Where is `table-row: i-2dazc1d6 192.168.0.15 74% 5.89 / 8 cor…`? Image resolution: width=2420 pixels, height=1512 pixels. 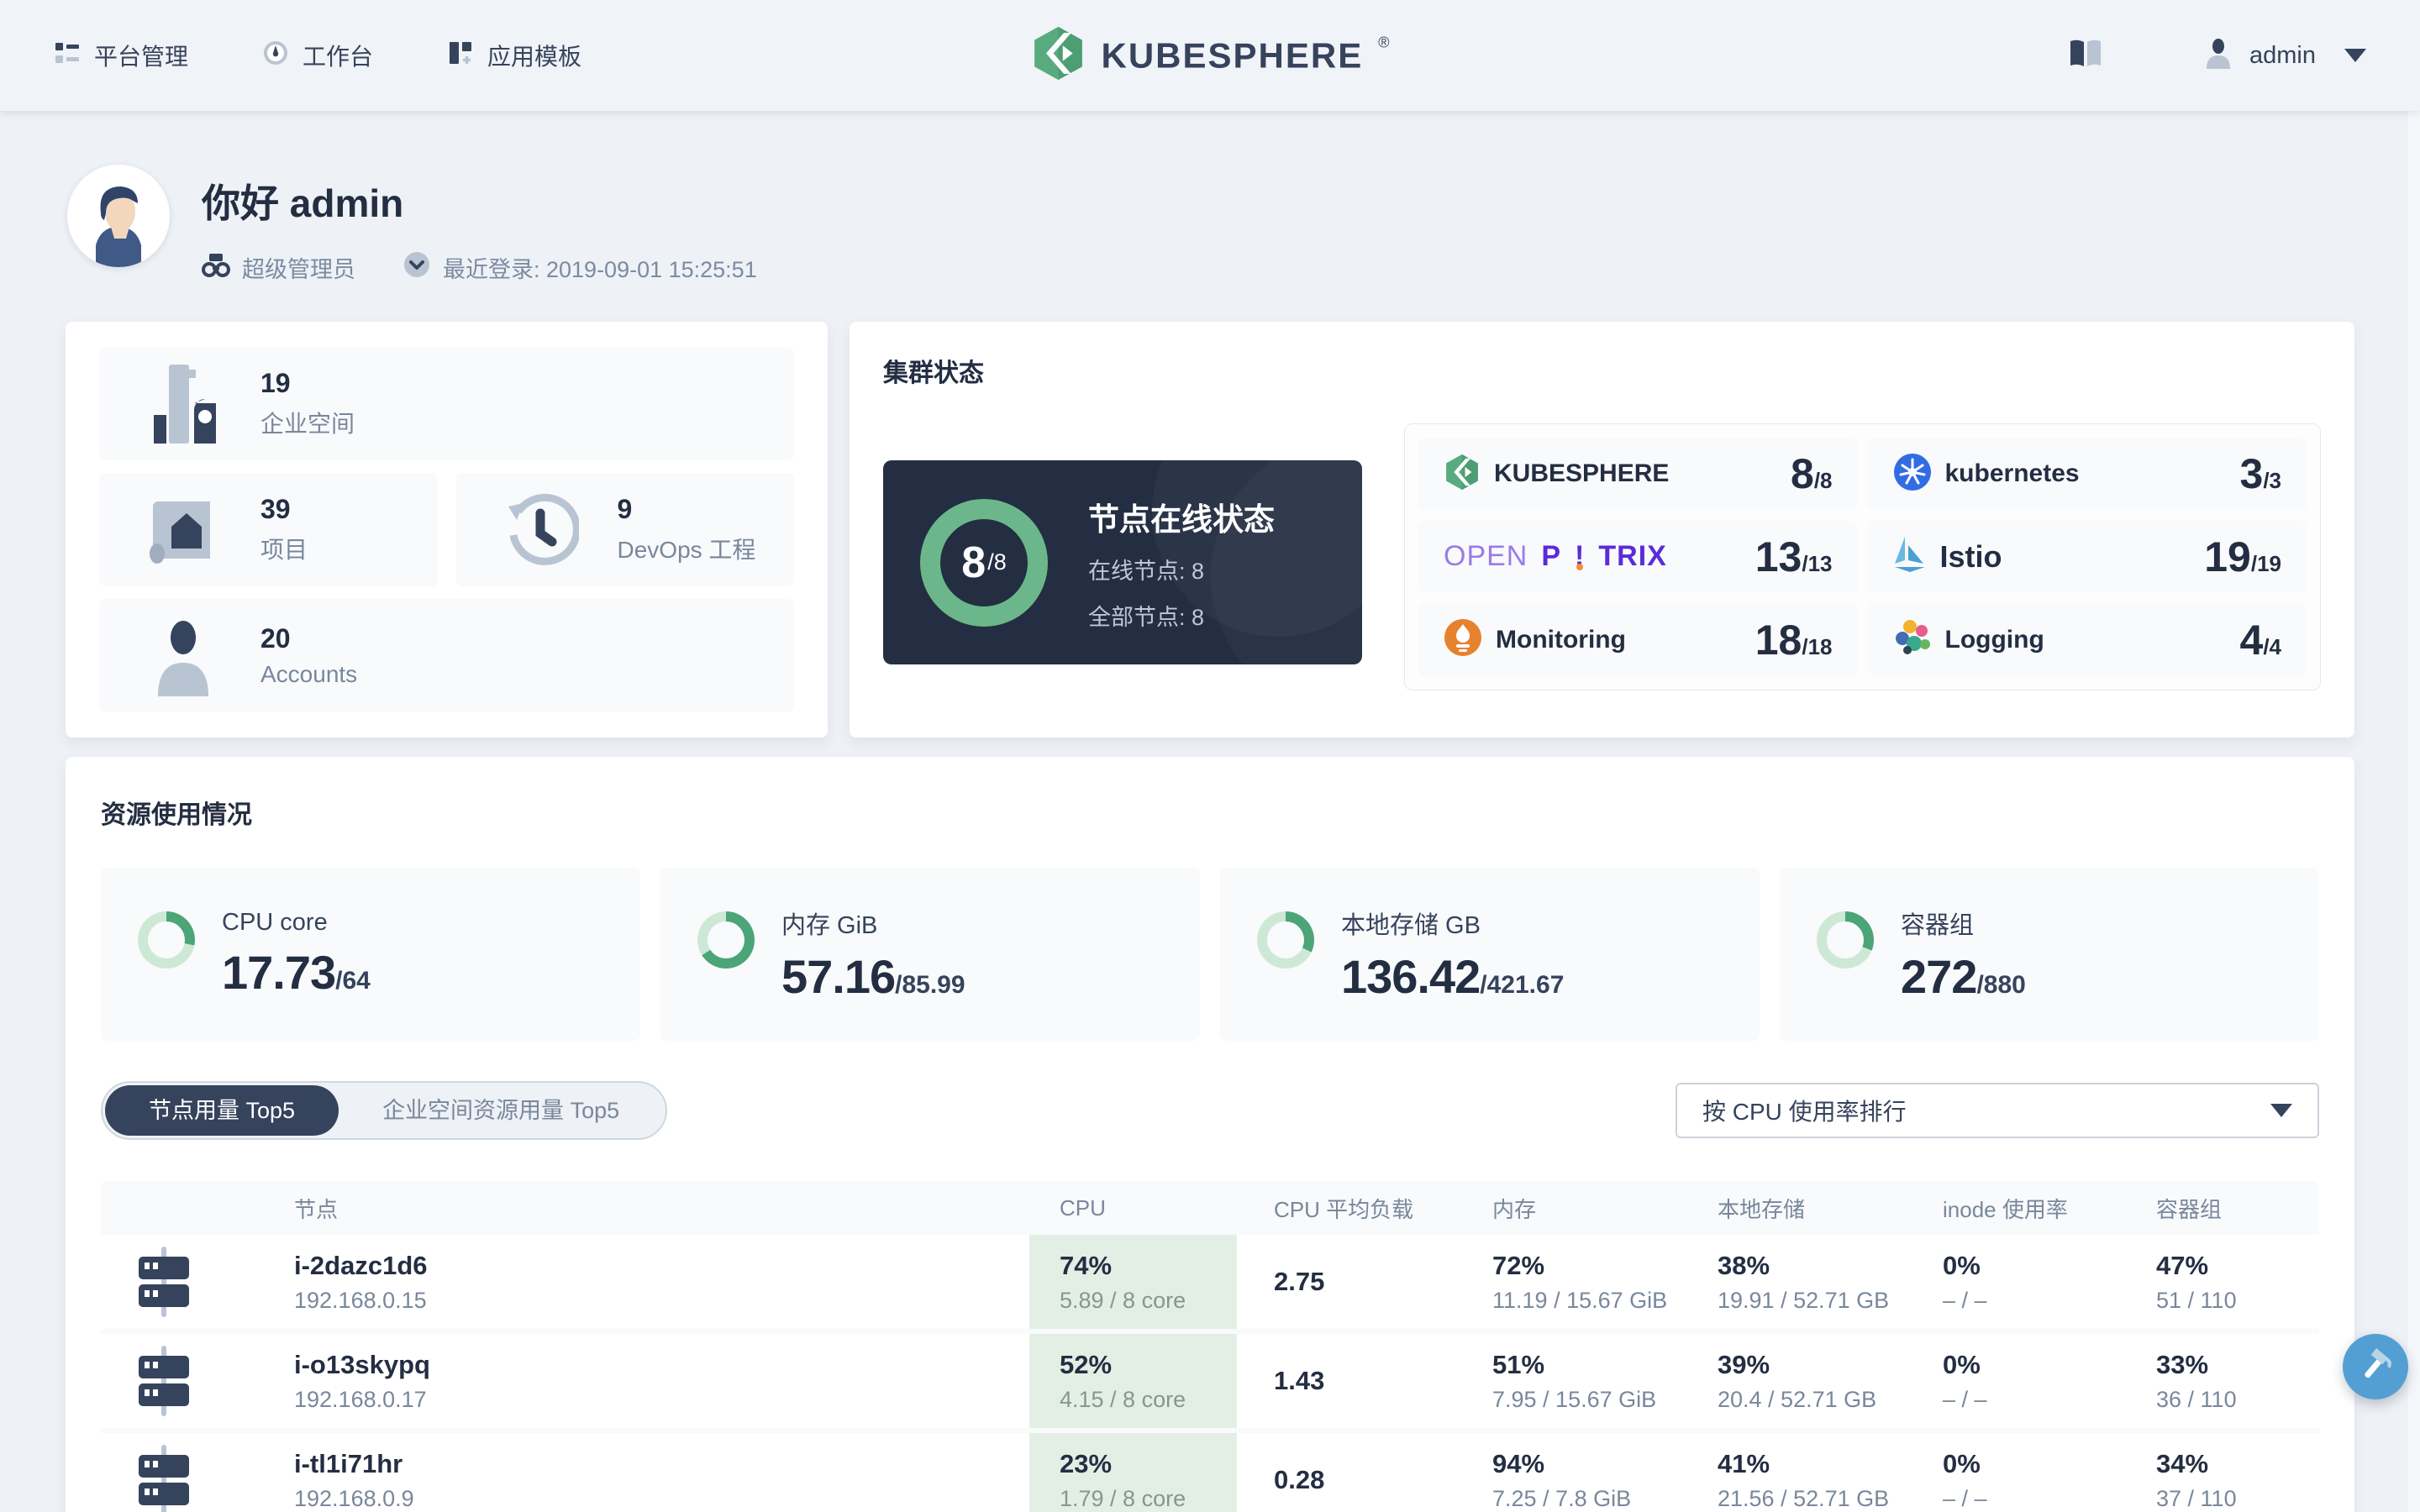
table-row: i-2dazc1d6 192.168.0.15 74% 5.89 / 8 cor… is located at coordinates (1210, 1282).